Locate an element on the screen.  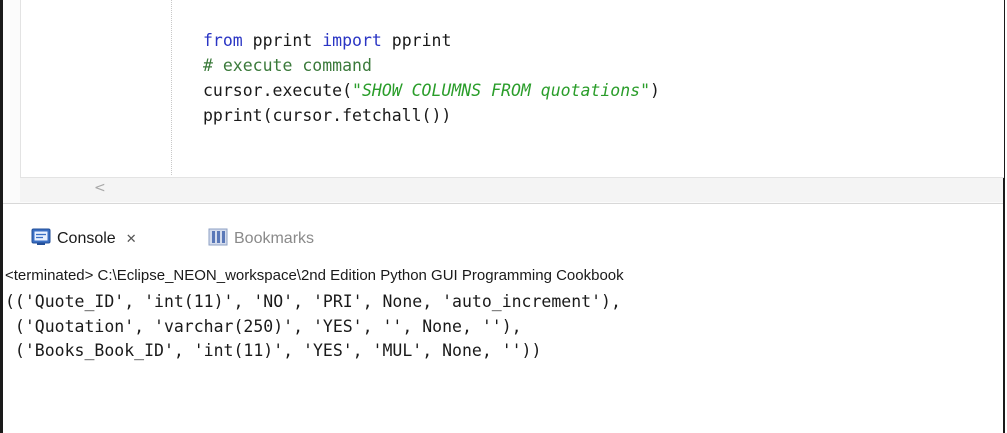
console-icon is located at coordinates (41, 239).